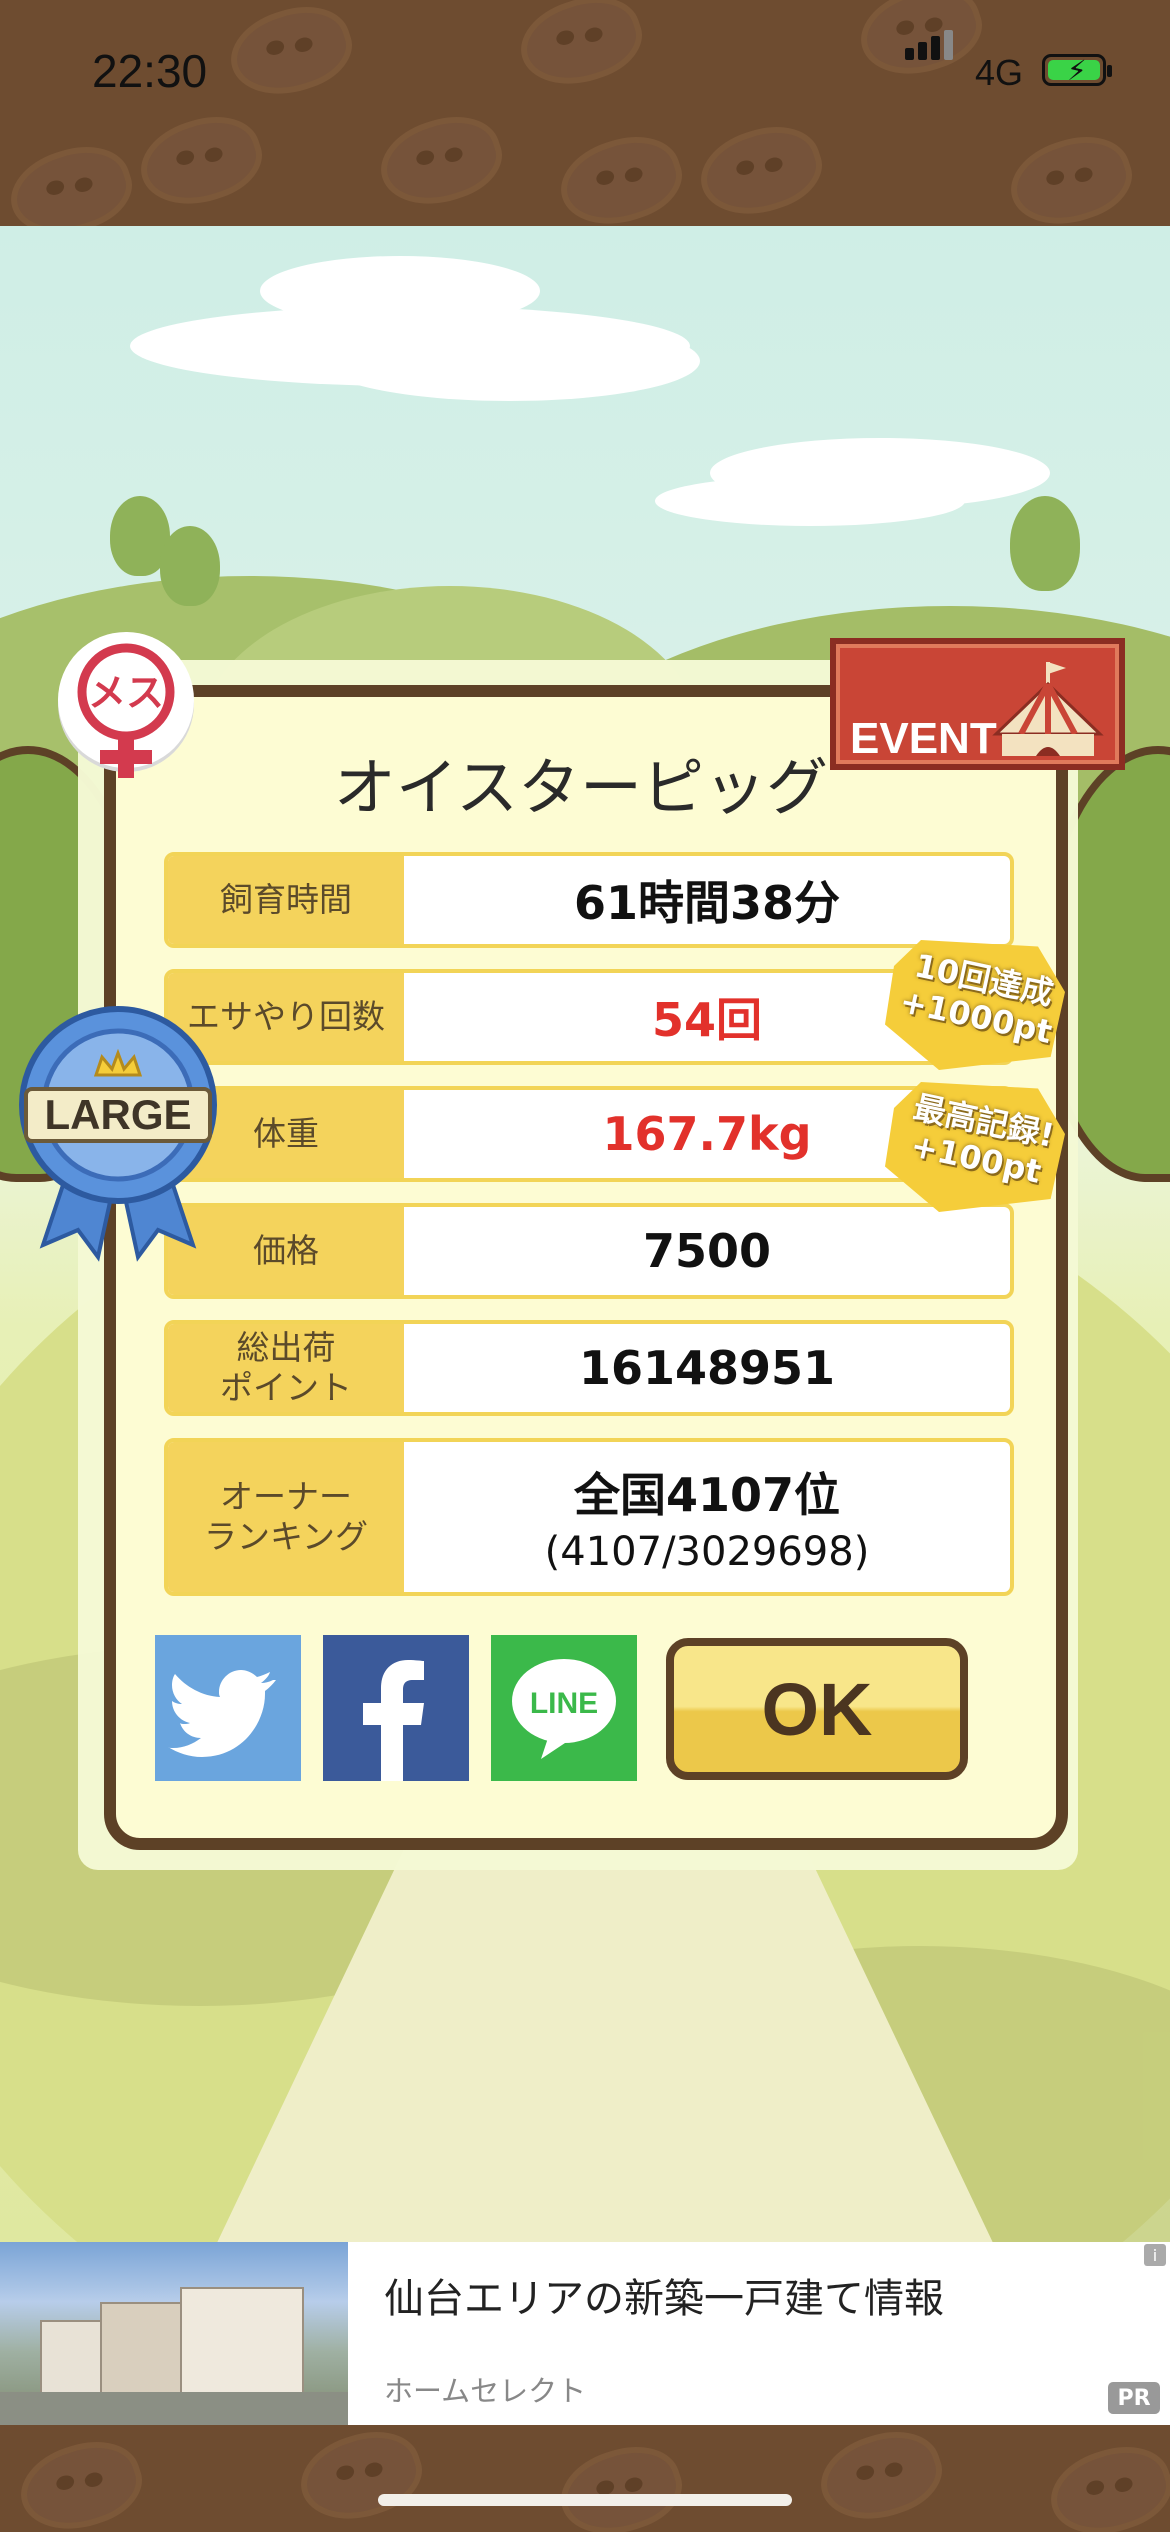  I want to click on large-ribbon-badge: LARGE, so click(118, 1130).